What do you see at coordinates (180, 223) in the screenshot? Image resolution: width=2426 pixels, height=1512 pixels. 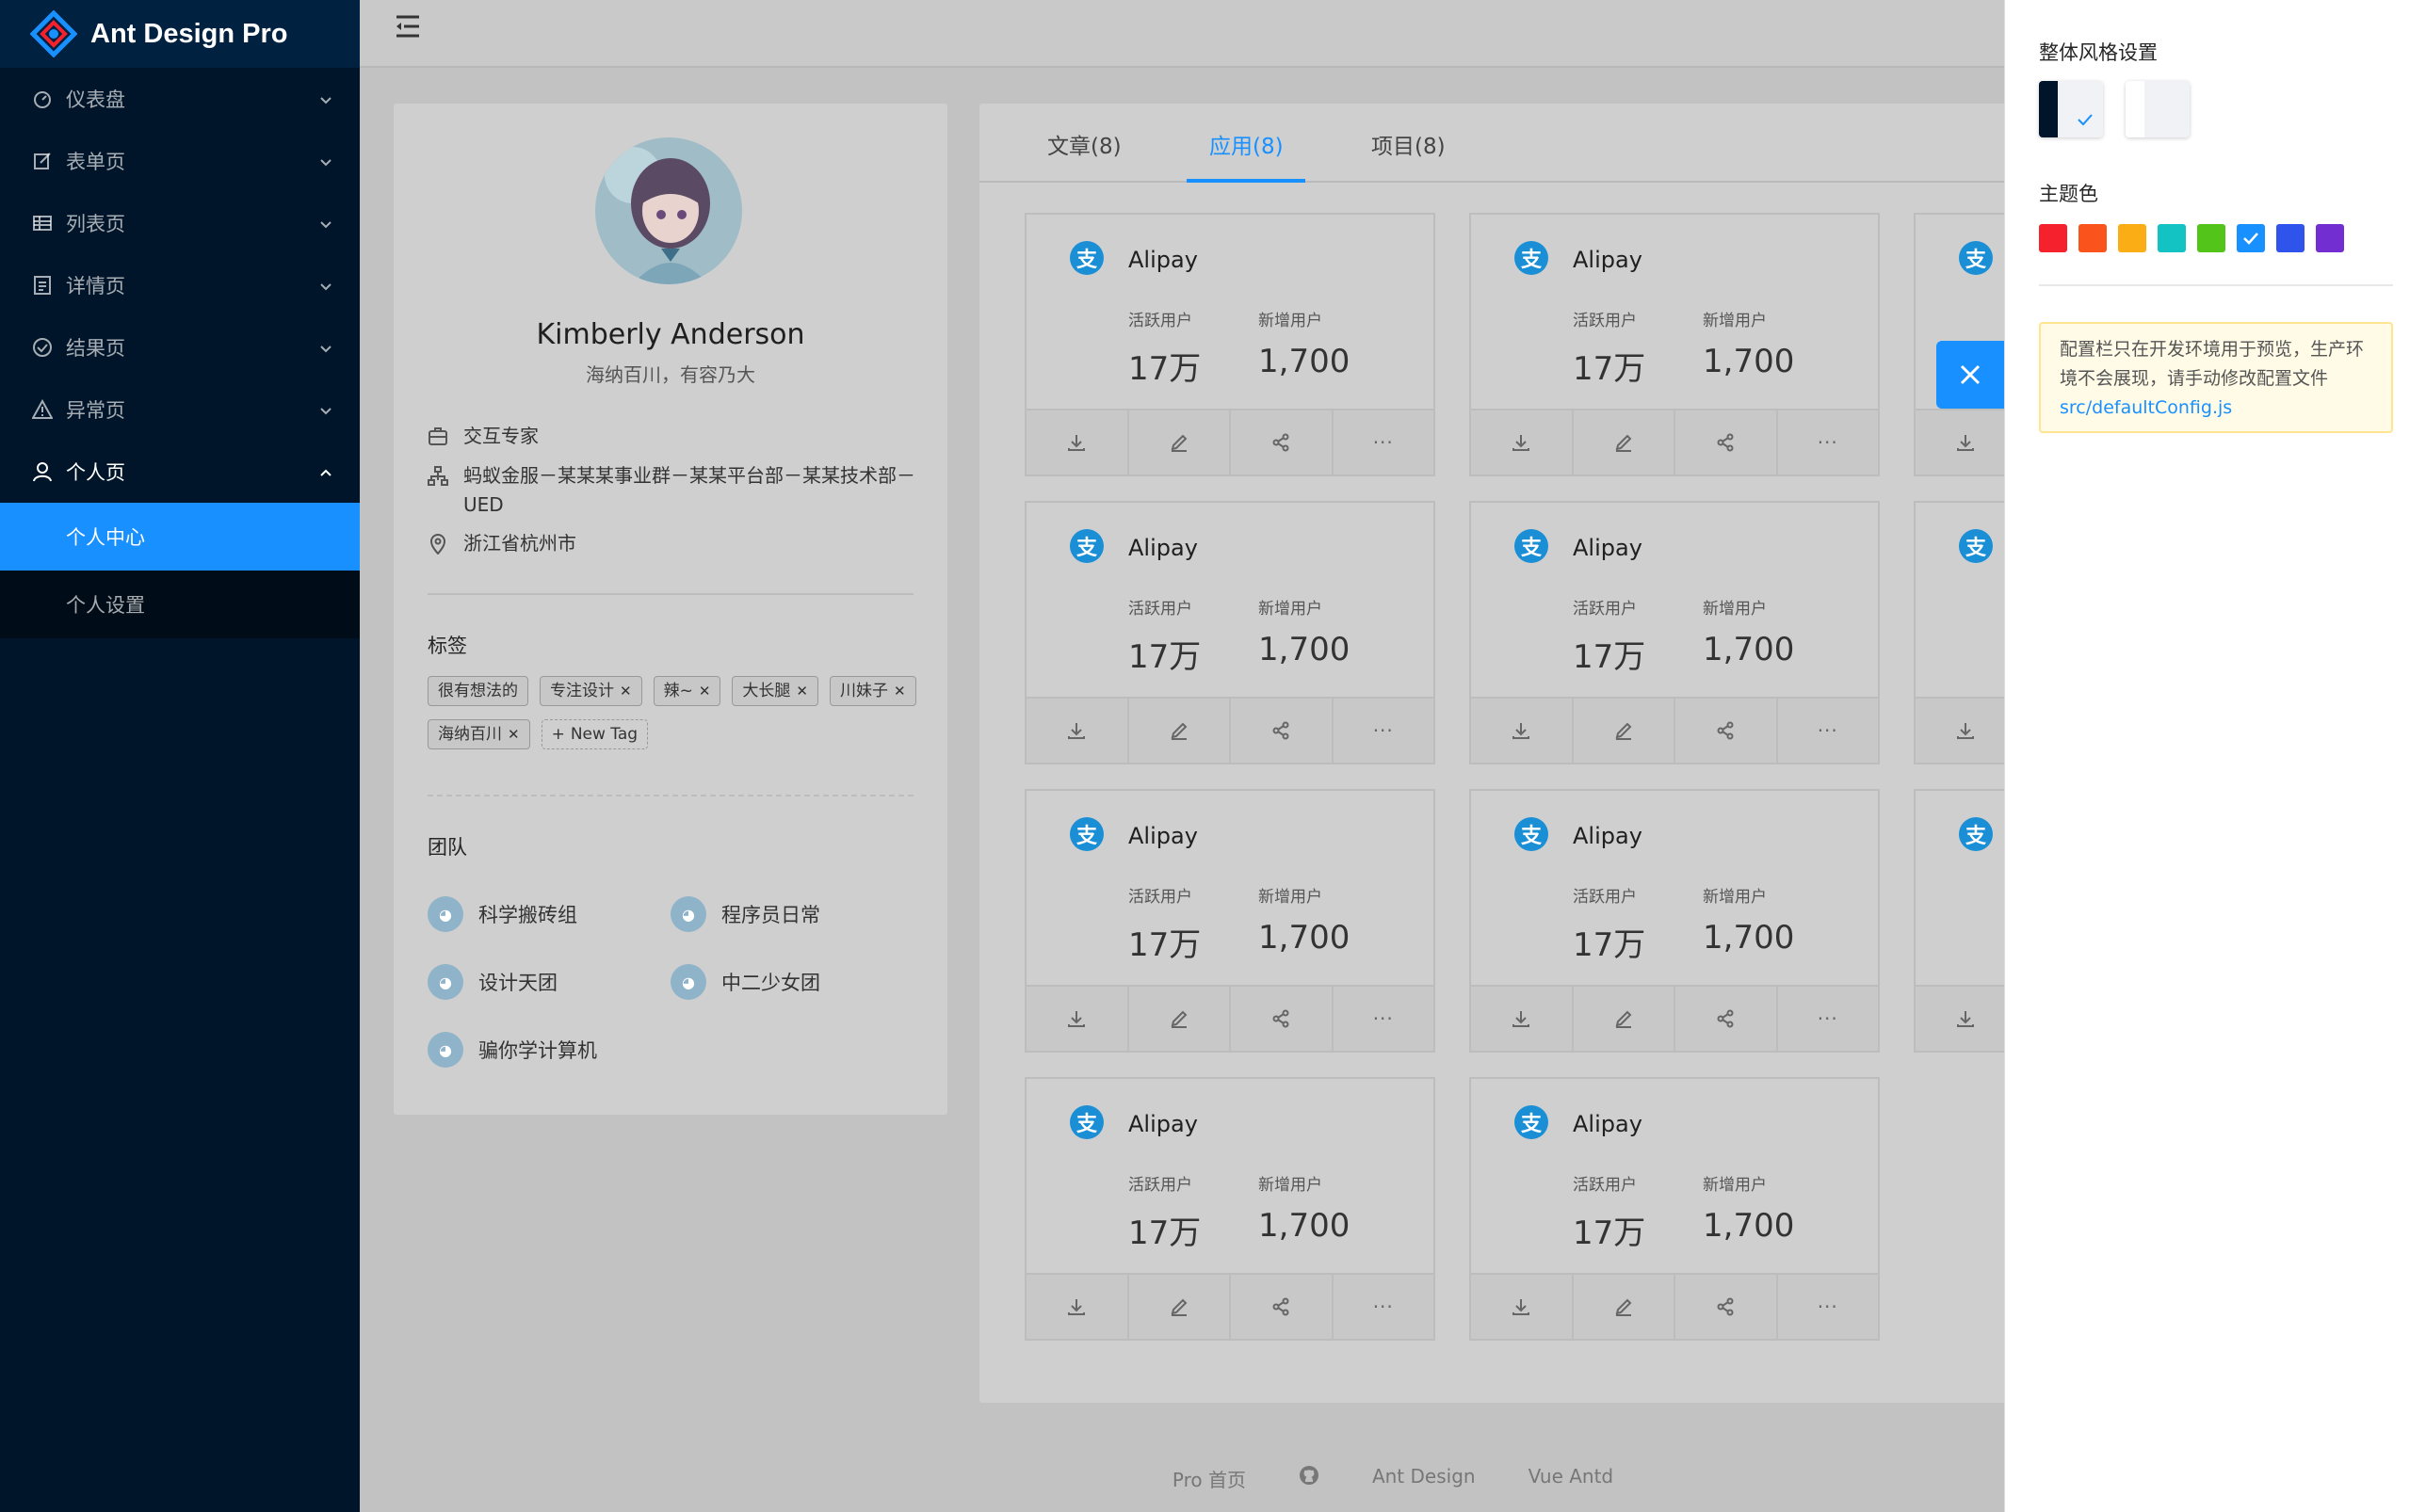 I see `sidebar-item-list: 列表页` at bounding box center [180, 223].